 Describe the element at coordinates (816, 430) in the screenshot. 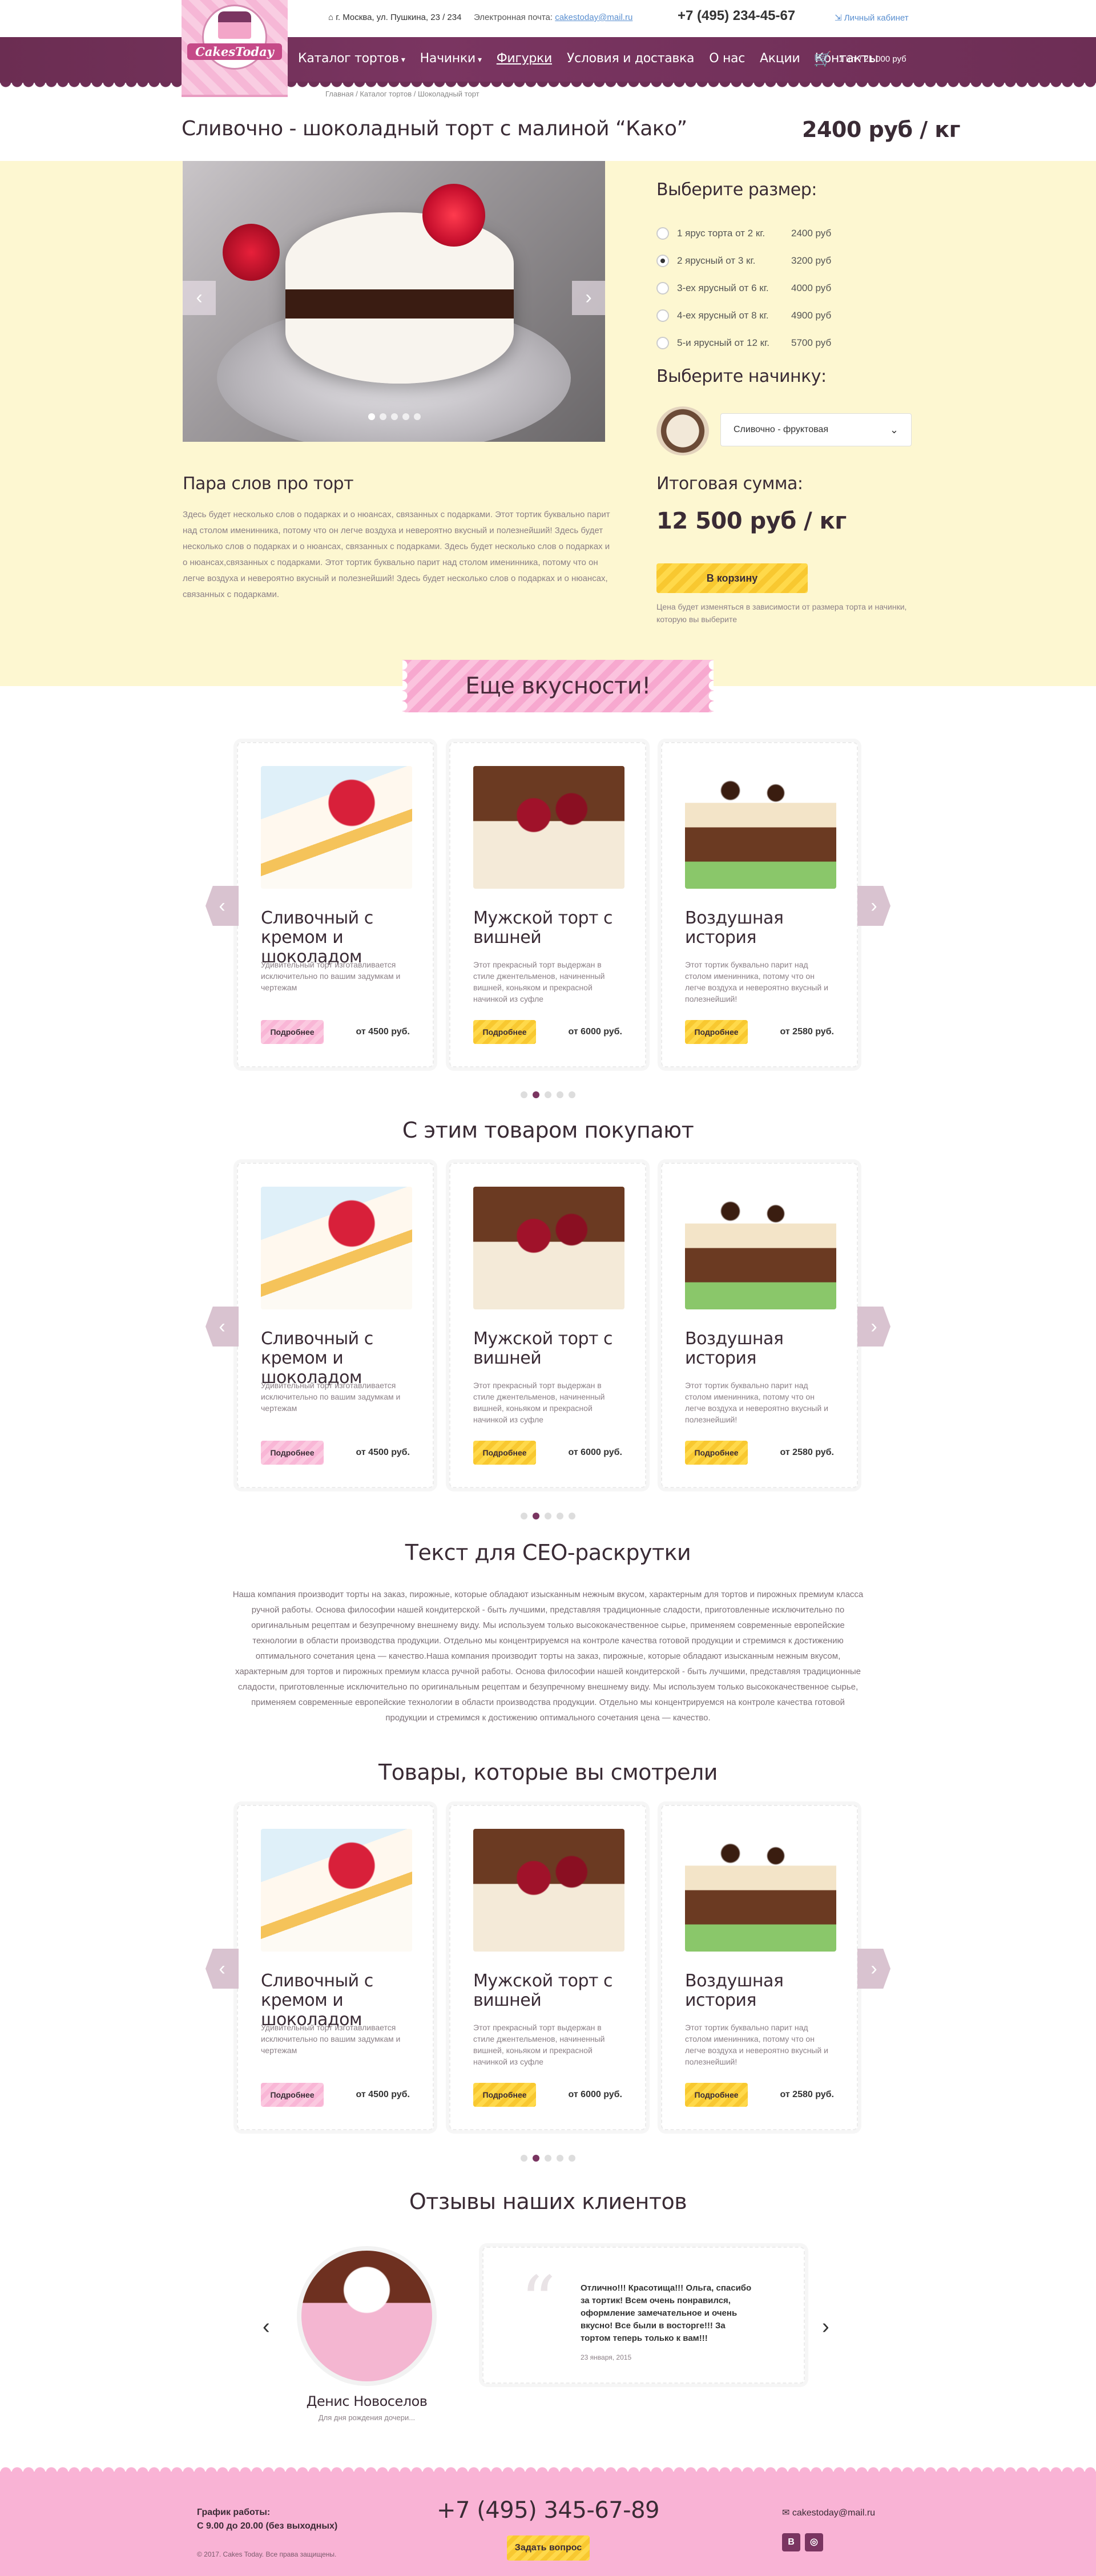

I see `filling-select: Сливочно - фруктовая ⌄` at that location.